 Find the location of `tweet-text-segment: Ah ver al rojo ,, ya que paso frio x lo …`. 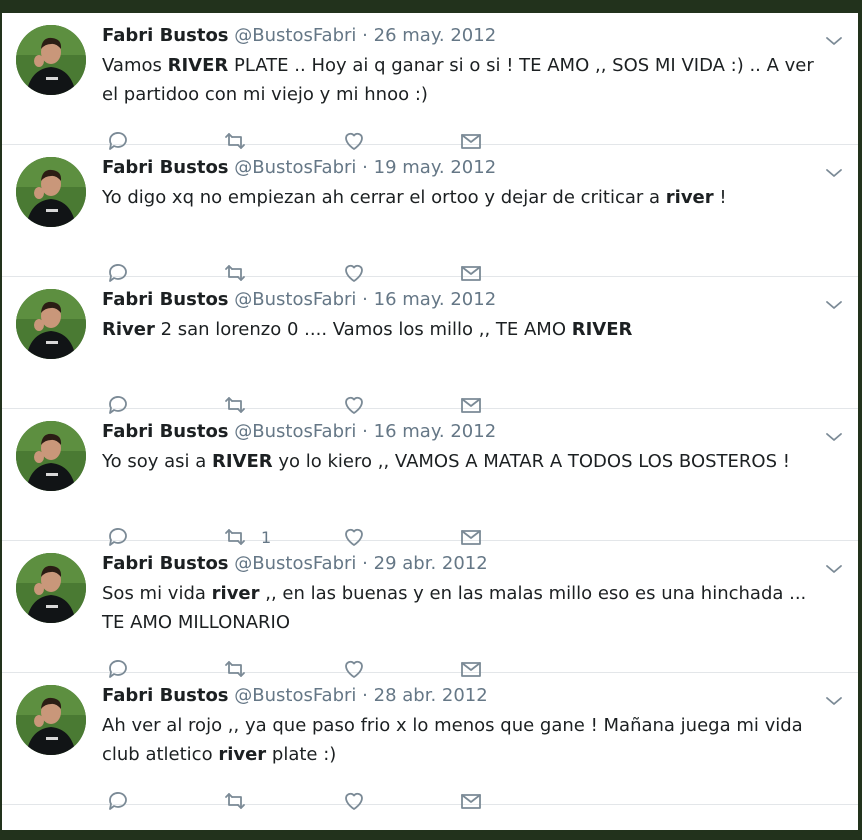

tweet-text-segment: Ah ver al rojo ,, ya que paso frio x lo … is located at coordinates (452, 740).